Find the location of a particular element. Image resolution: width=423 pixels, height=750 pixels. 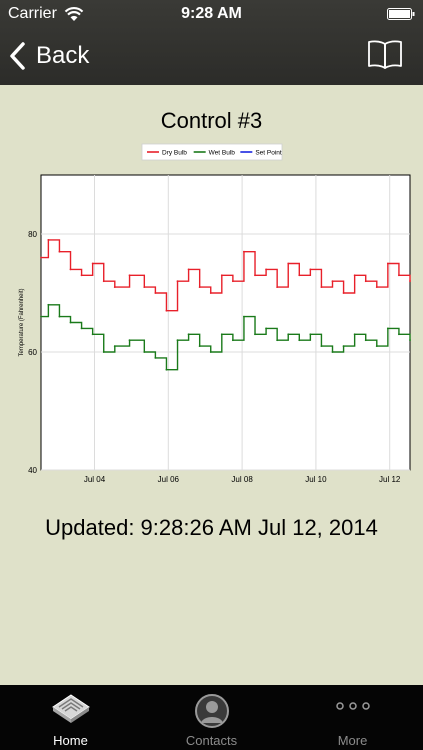

person-icon is located at coordinates (211, 711).